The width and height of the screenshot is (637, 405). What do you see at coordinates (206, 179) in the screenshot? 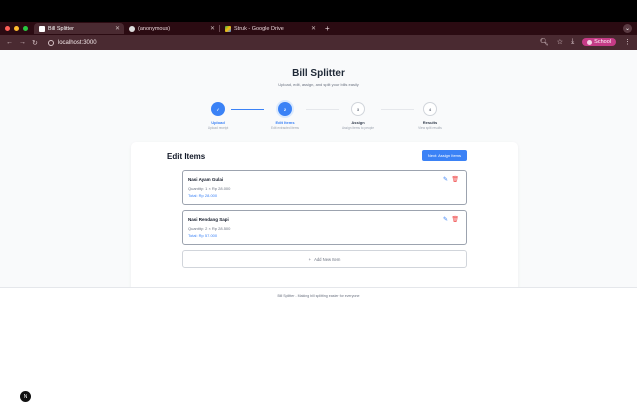
I see `item-name: Nasi Ayam Gulai` at bounding box center [206, 179].